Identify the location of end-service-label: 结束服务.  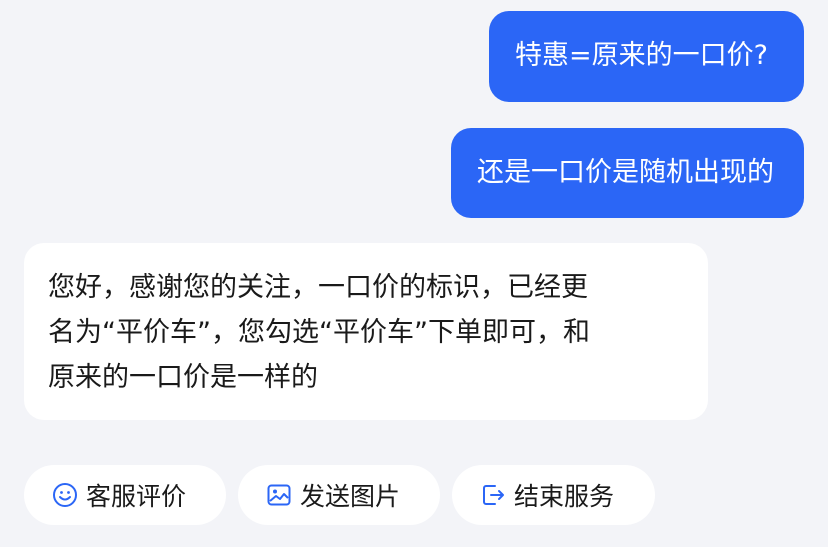
(564, 496).